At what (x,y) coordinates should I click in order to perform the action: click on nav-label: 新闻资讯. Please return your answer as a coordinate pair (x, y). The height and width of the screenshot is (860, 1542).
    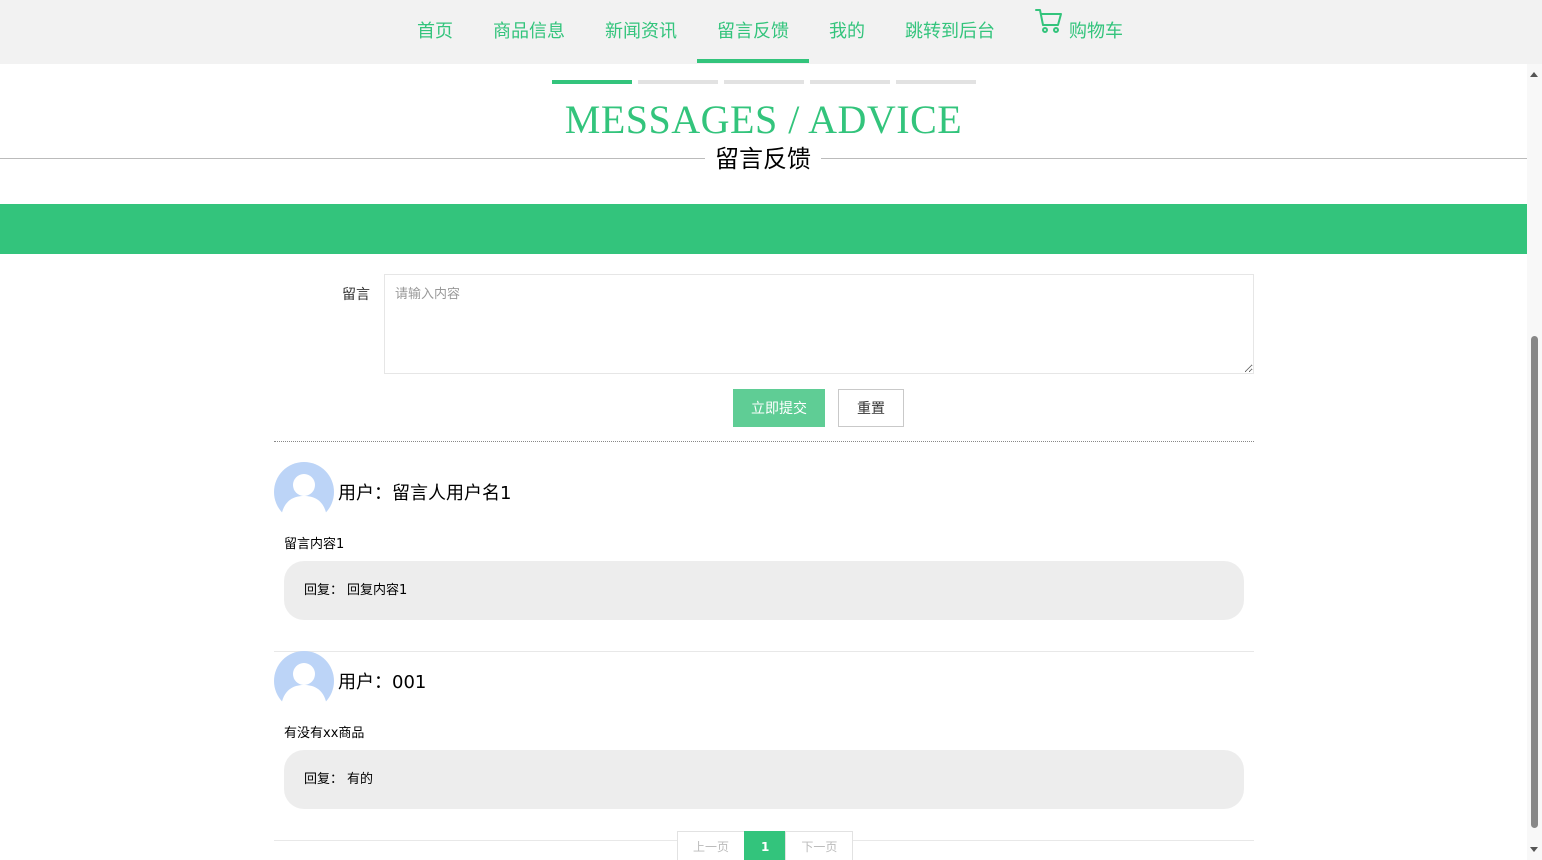
    Looking at the image, I should click on (641, 31).